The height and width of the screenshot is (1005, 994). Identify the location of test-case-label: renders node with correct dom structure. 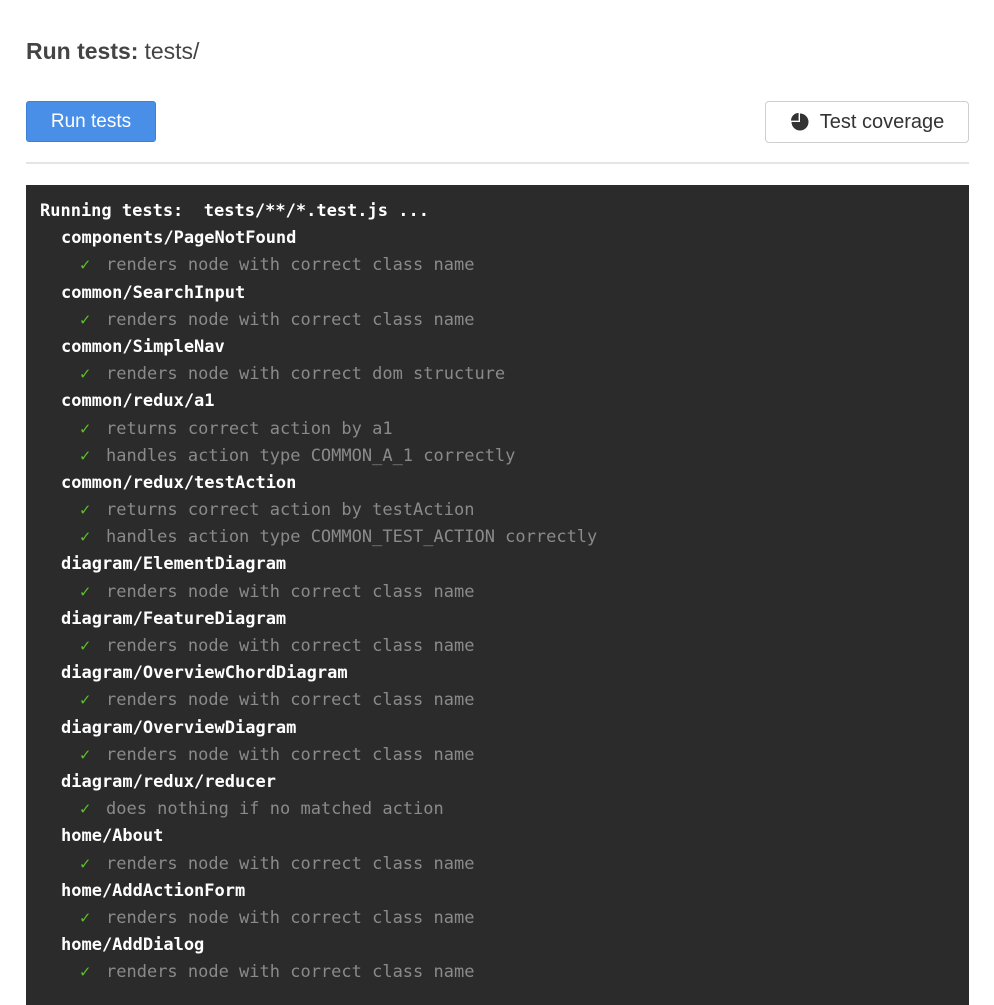
(306, 374).